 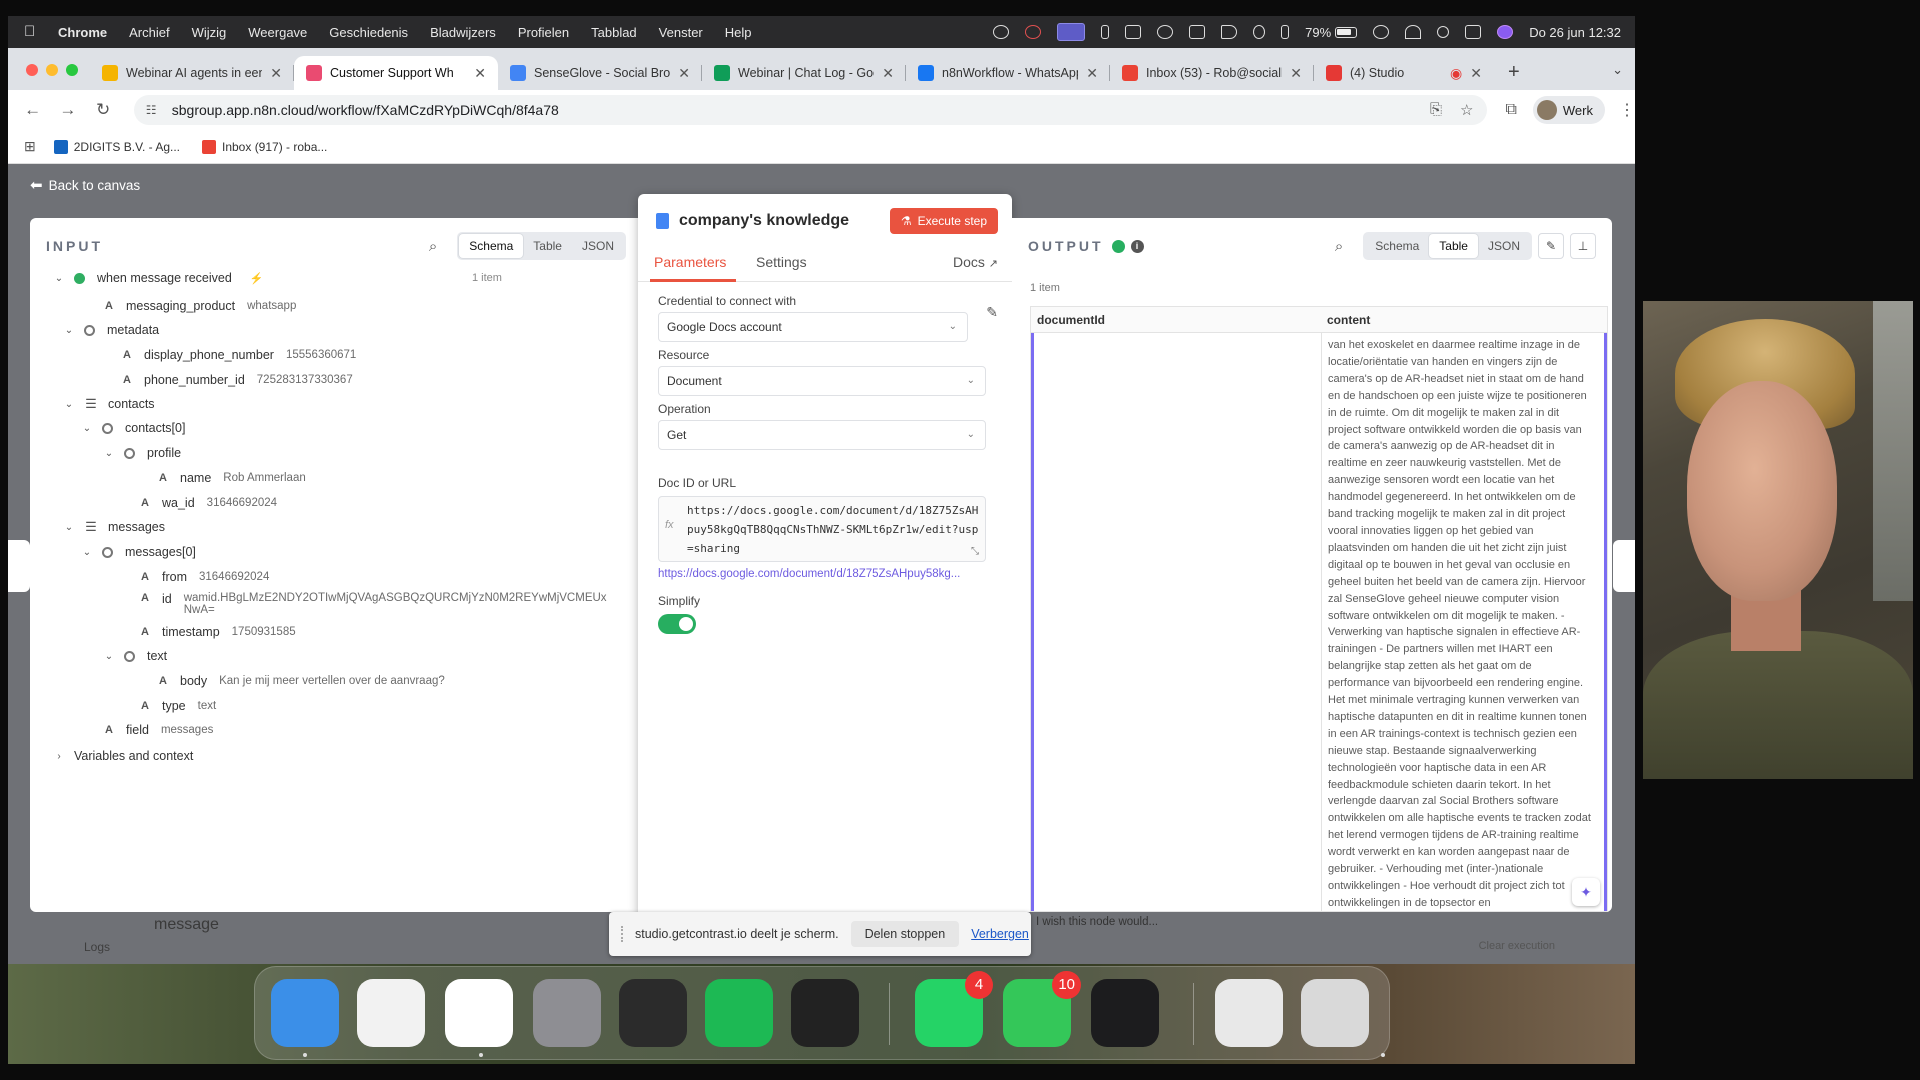 I want to click on schema-key: wa_id, so click(x=178, y=503).